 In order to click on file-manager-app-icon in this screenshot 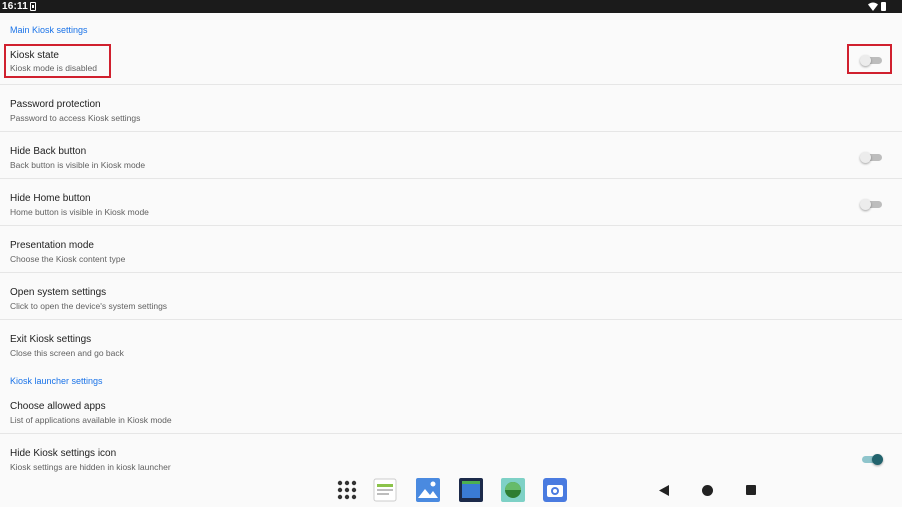, I will do `click(471, 490)`.